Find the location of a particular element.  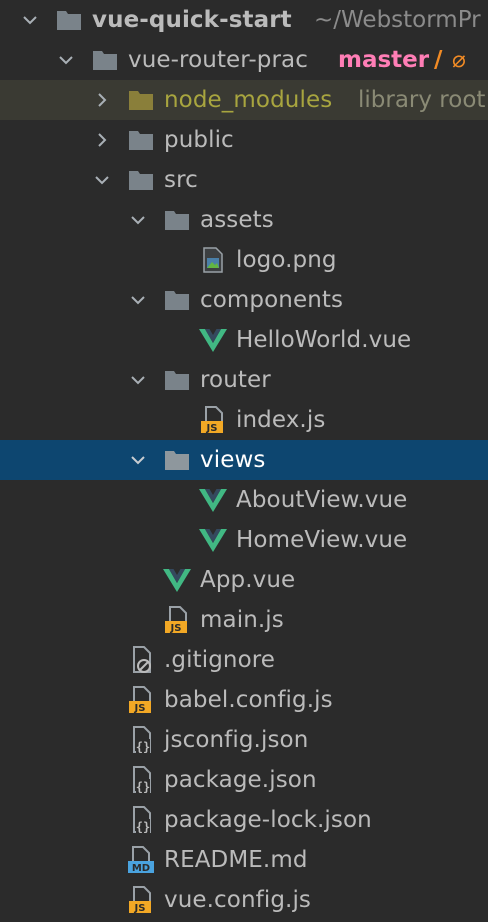

tree-row-package-json: {} package.json is located at coordinates (244, 780).